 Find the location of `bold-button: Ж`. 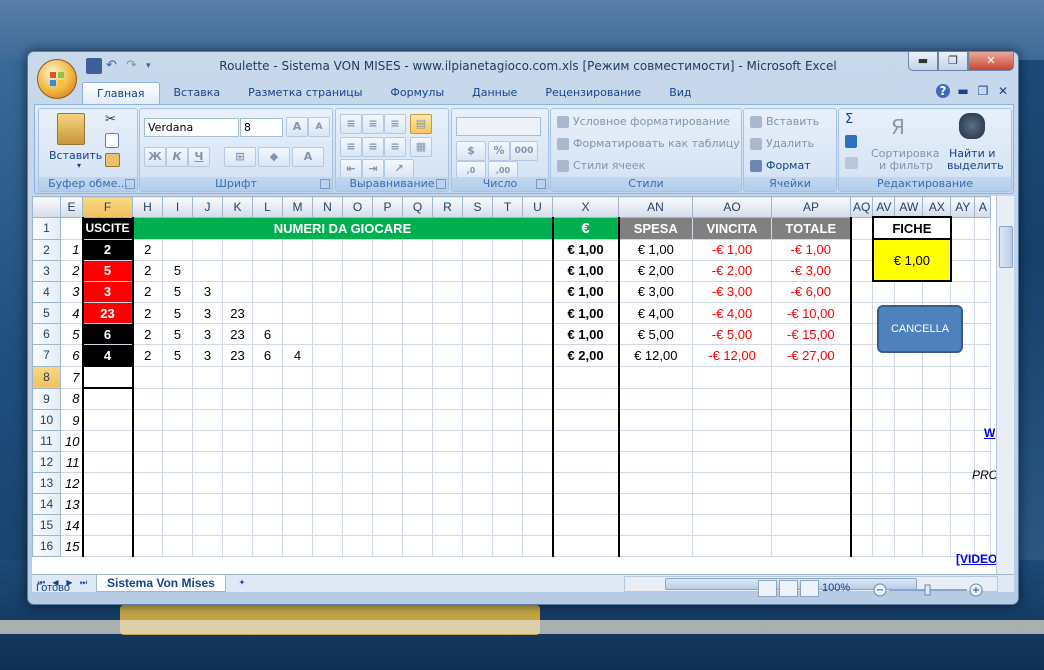

bold-button: Ж is located at coordinates (155, 157).